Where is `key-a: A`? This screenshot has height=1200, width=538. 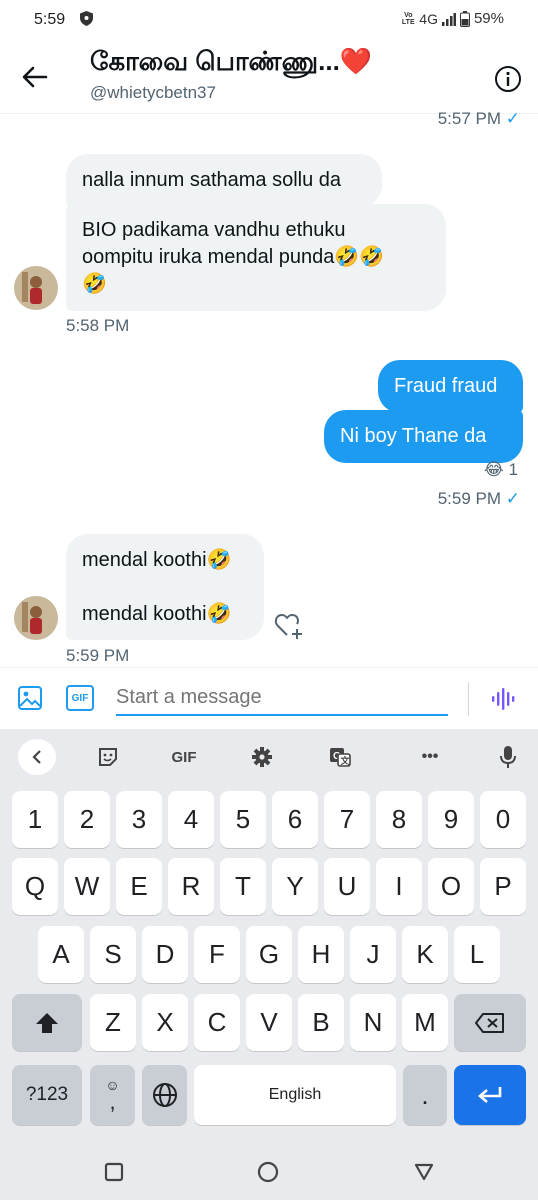
key-a: A is located at coordinates (61, 954).